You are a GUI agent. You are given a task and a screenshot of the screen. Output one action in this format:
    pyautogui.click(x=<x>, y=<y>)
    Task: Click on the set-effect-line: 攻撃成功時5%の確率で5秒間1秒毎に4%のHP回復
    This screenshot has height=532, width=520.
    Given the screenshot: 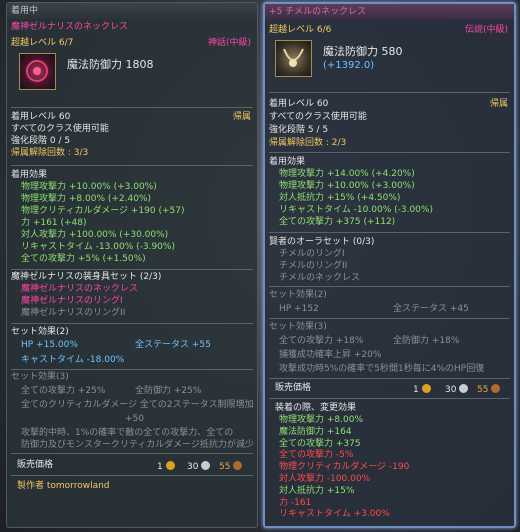 What is the action you would take?
    pyautogui.click(x=382, y=369)
    